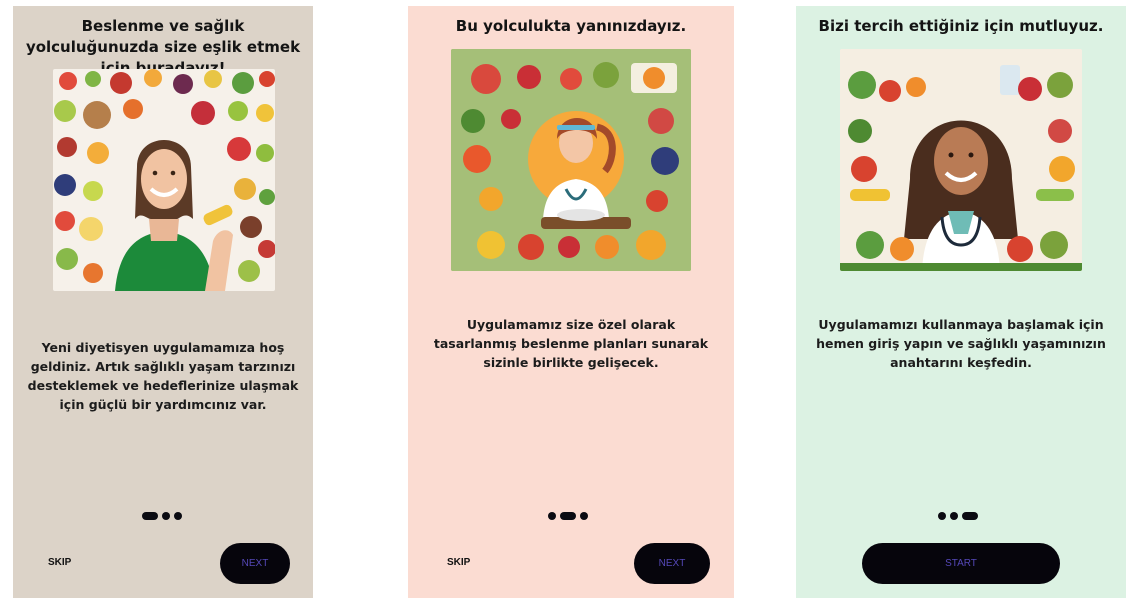 The image size is (1136, 598). Describe the element at coordinates (961, 563) in the screenshot. I see `start-button: START` at that location.